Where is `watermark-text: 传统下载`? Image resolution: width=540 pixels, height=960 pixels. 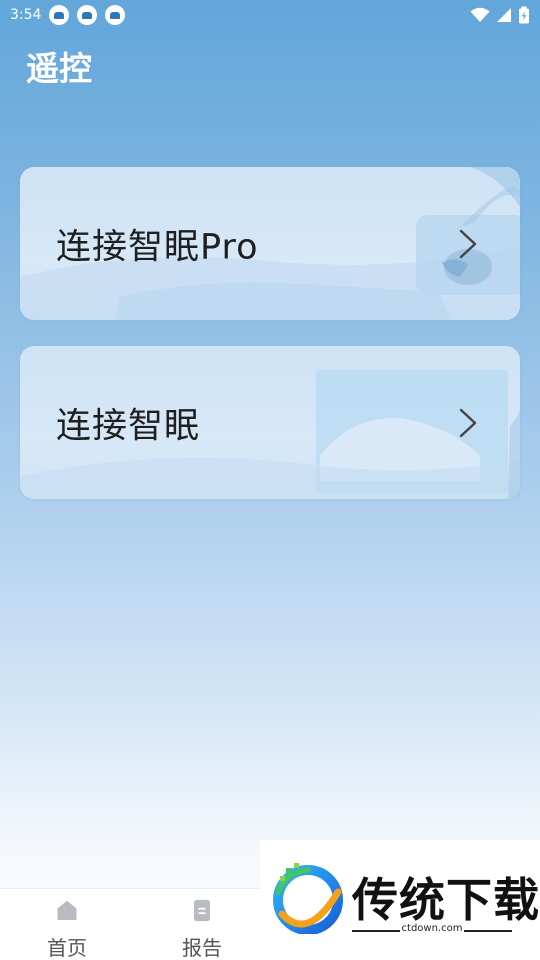
watermark-text: 传统下载 is located at coordinates (446, 900).